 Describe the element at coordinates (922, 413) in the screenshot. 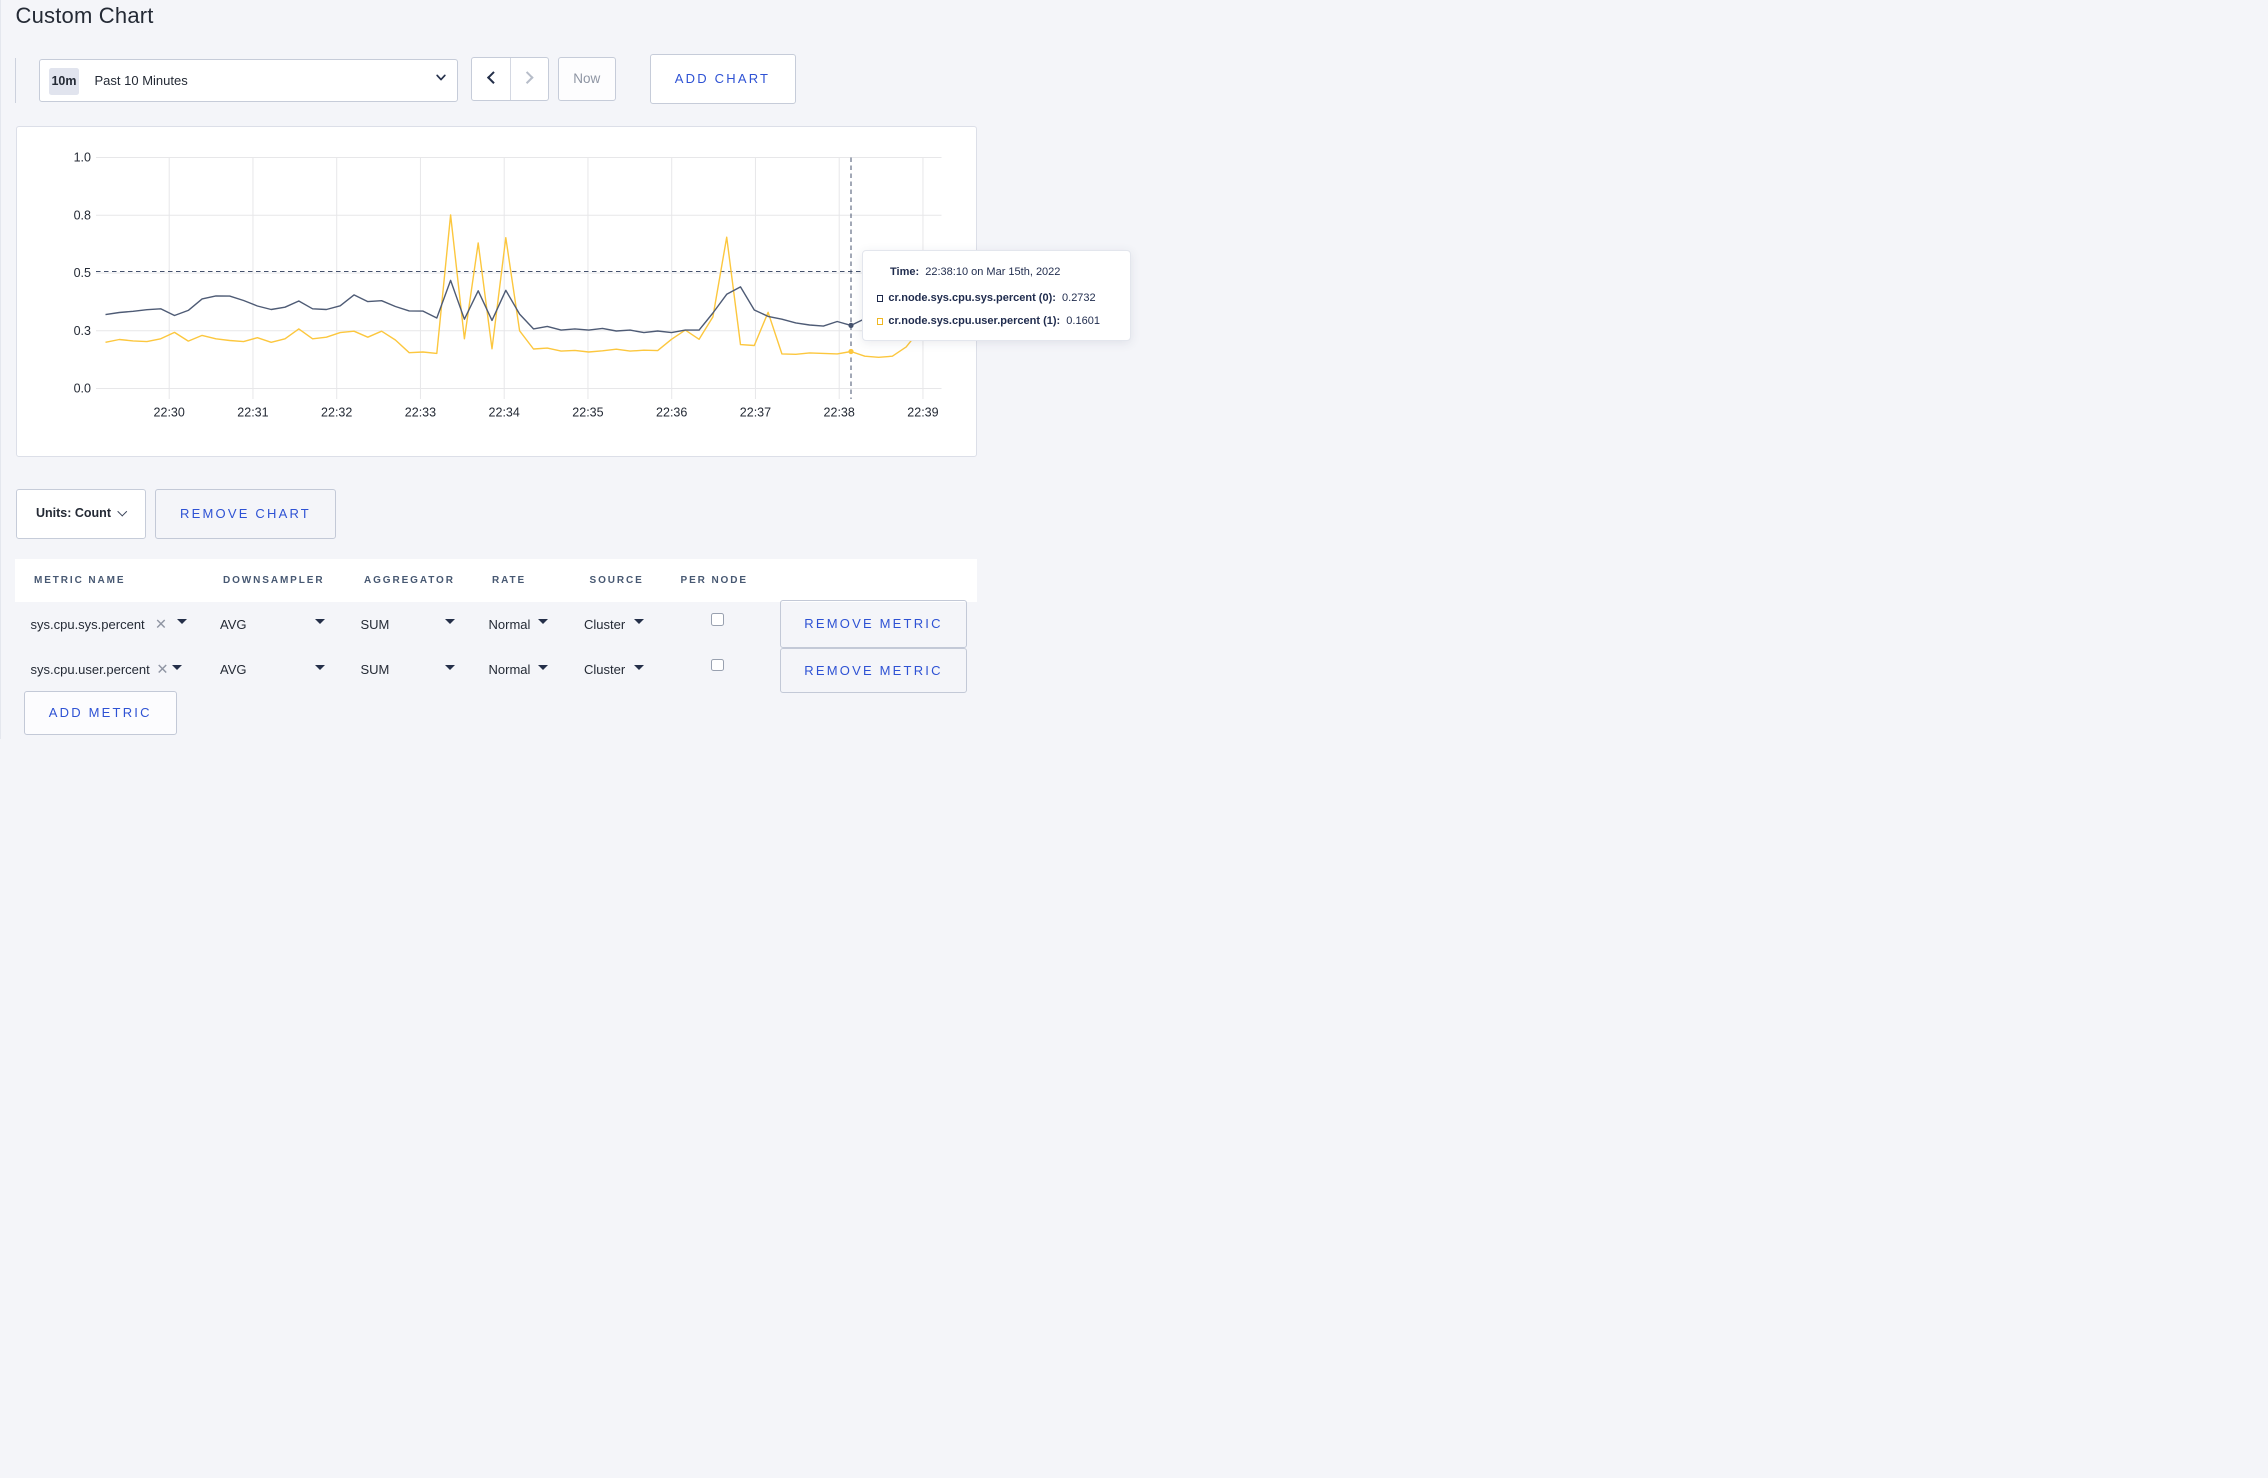

I see `svg-text: 22:39` at that location.